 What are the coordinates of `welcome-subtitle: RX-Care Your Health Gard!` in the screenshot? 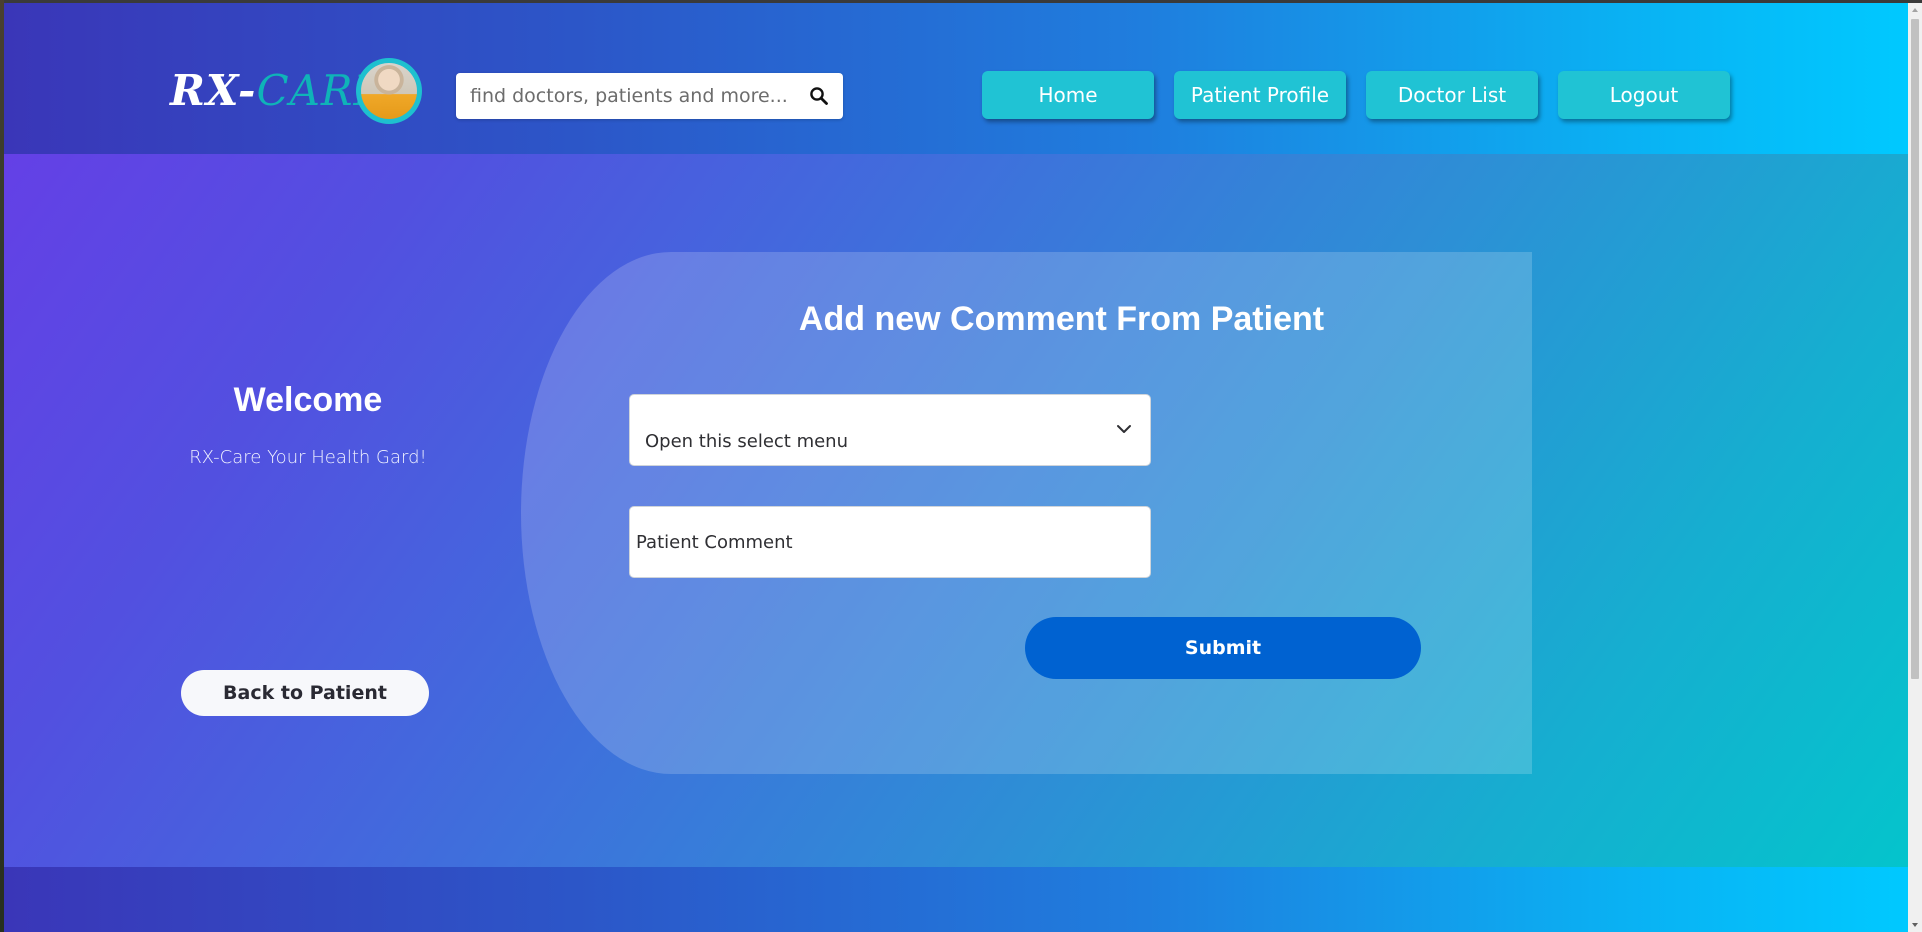 It's located at (308, 457).